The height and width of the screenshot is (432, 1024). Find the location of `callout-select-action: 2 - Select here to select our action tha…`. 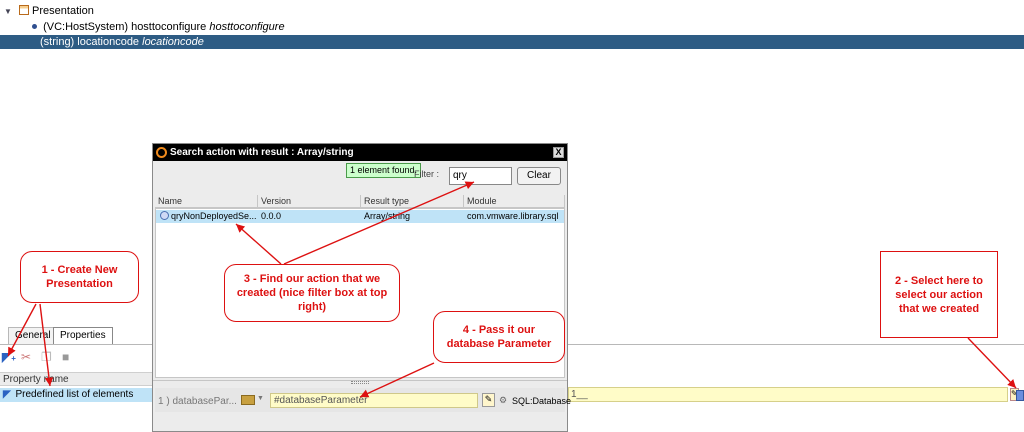

callout-select-action: 2 - Select here to select our action tha… is located at coordinates (939, 294).